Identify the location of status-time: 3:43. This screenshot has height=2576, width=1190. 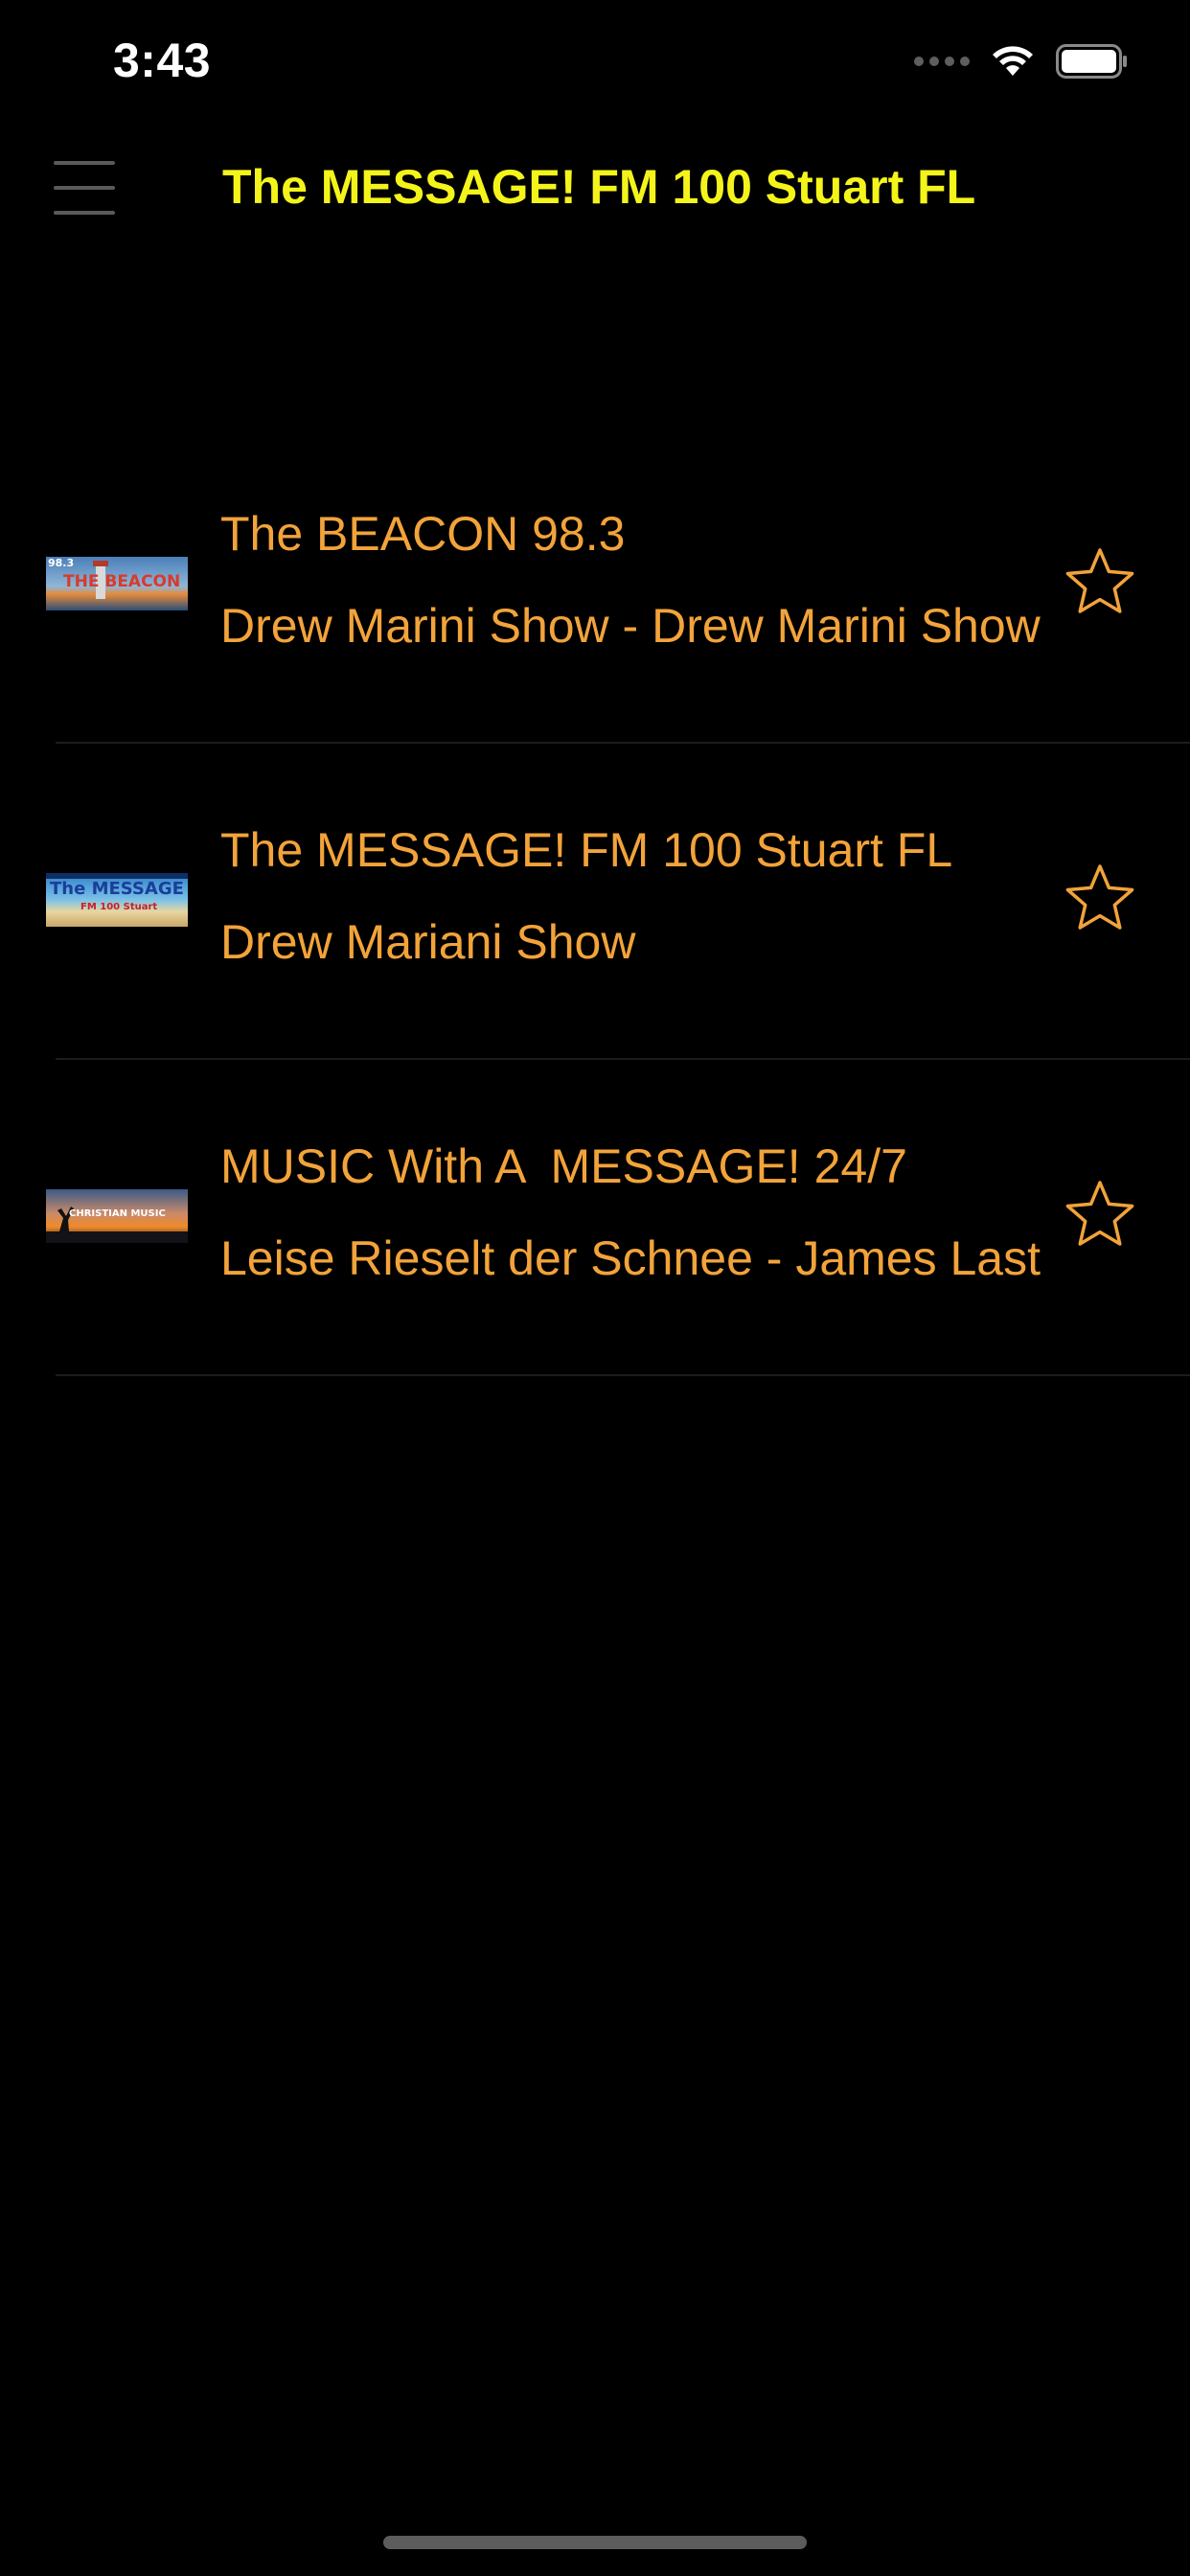
(163, 60).